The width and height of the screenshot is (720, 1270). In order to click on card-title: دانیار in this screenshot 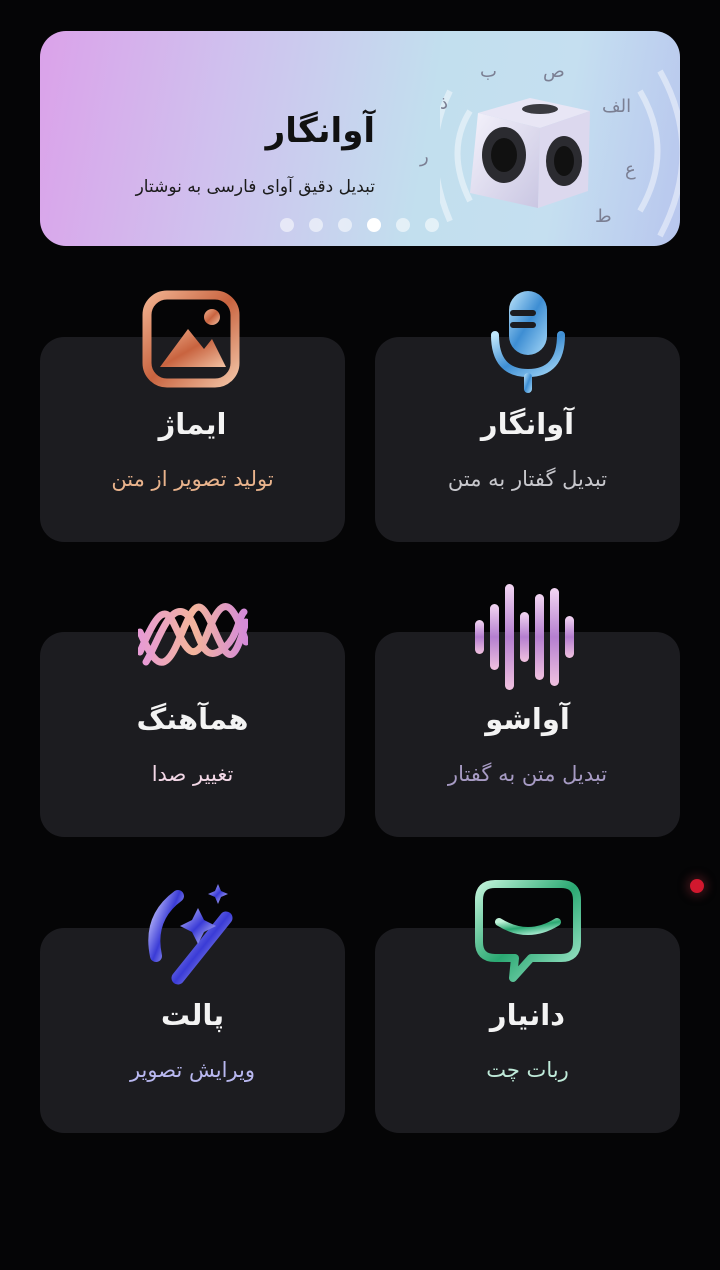, I will do `click(527, 1015)`.